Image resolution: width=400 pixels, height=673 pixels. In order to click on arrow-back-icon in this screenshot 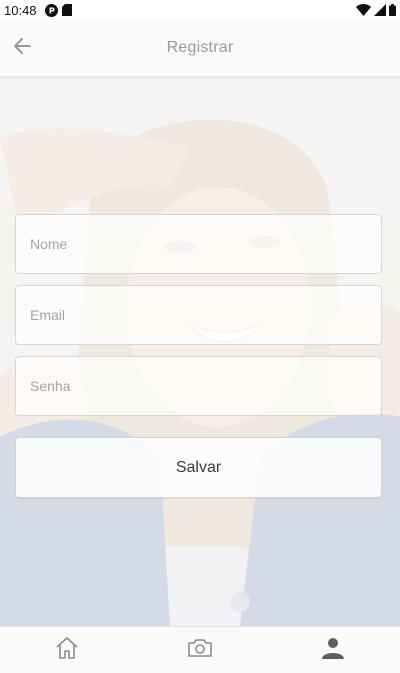, I will do `click(22, 48)`.